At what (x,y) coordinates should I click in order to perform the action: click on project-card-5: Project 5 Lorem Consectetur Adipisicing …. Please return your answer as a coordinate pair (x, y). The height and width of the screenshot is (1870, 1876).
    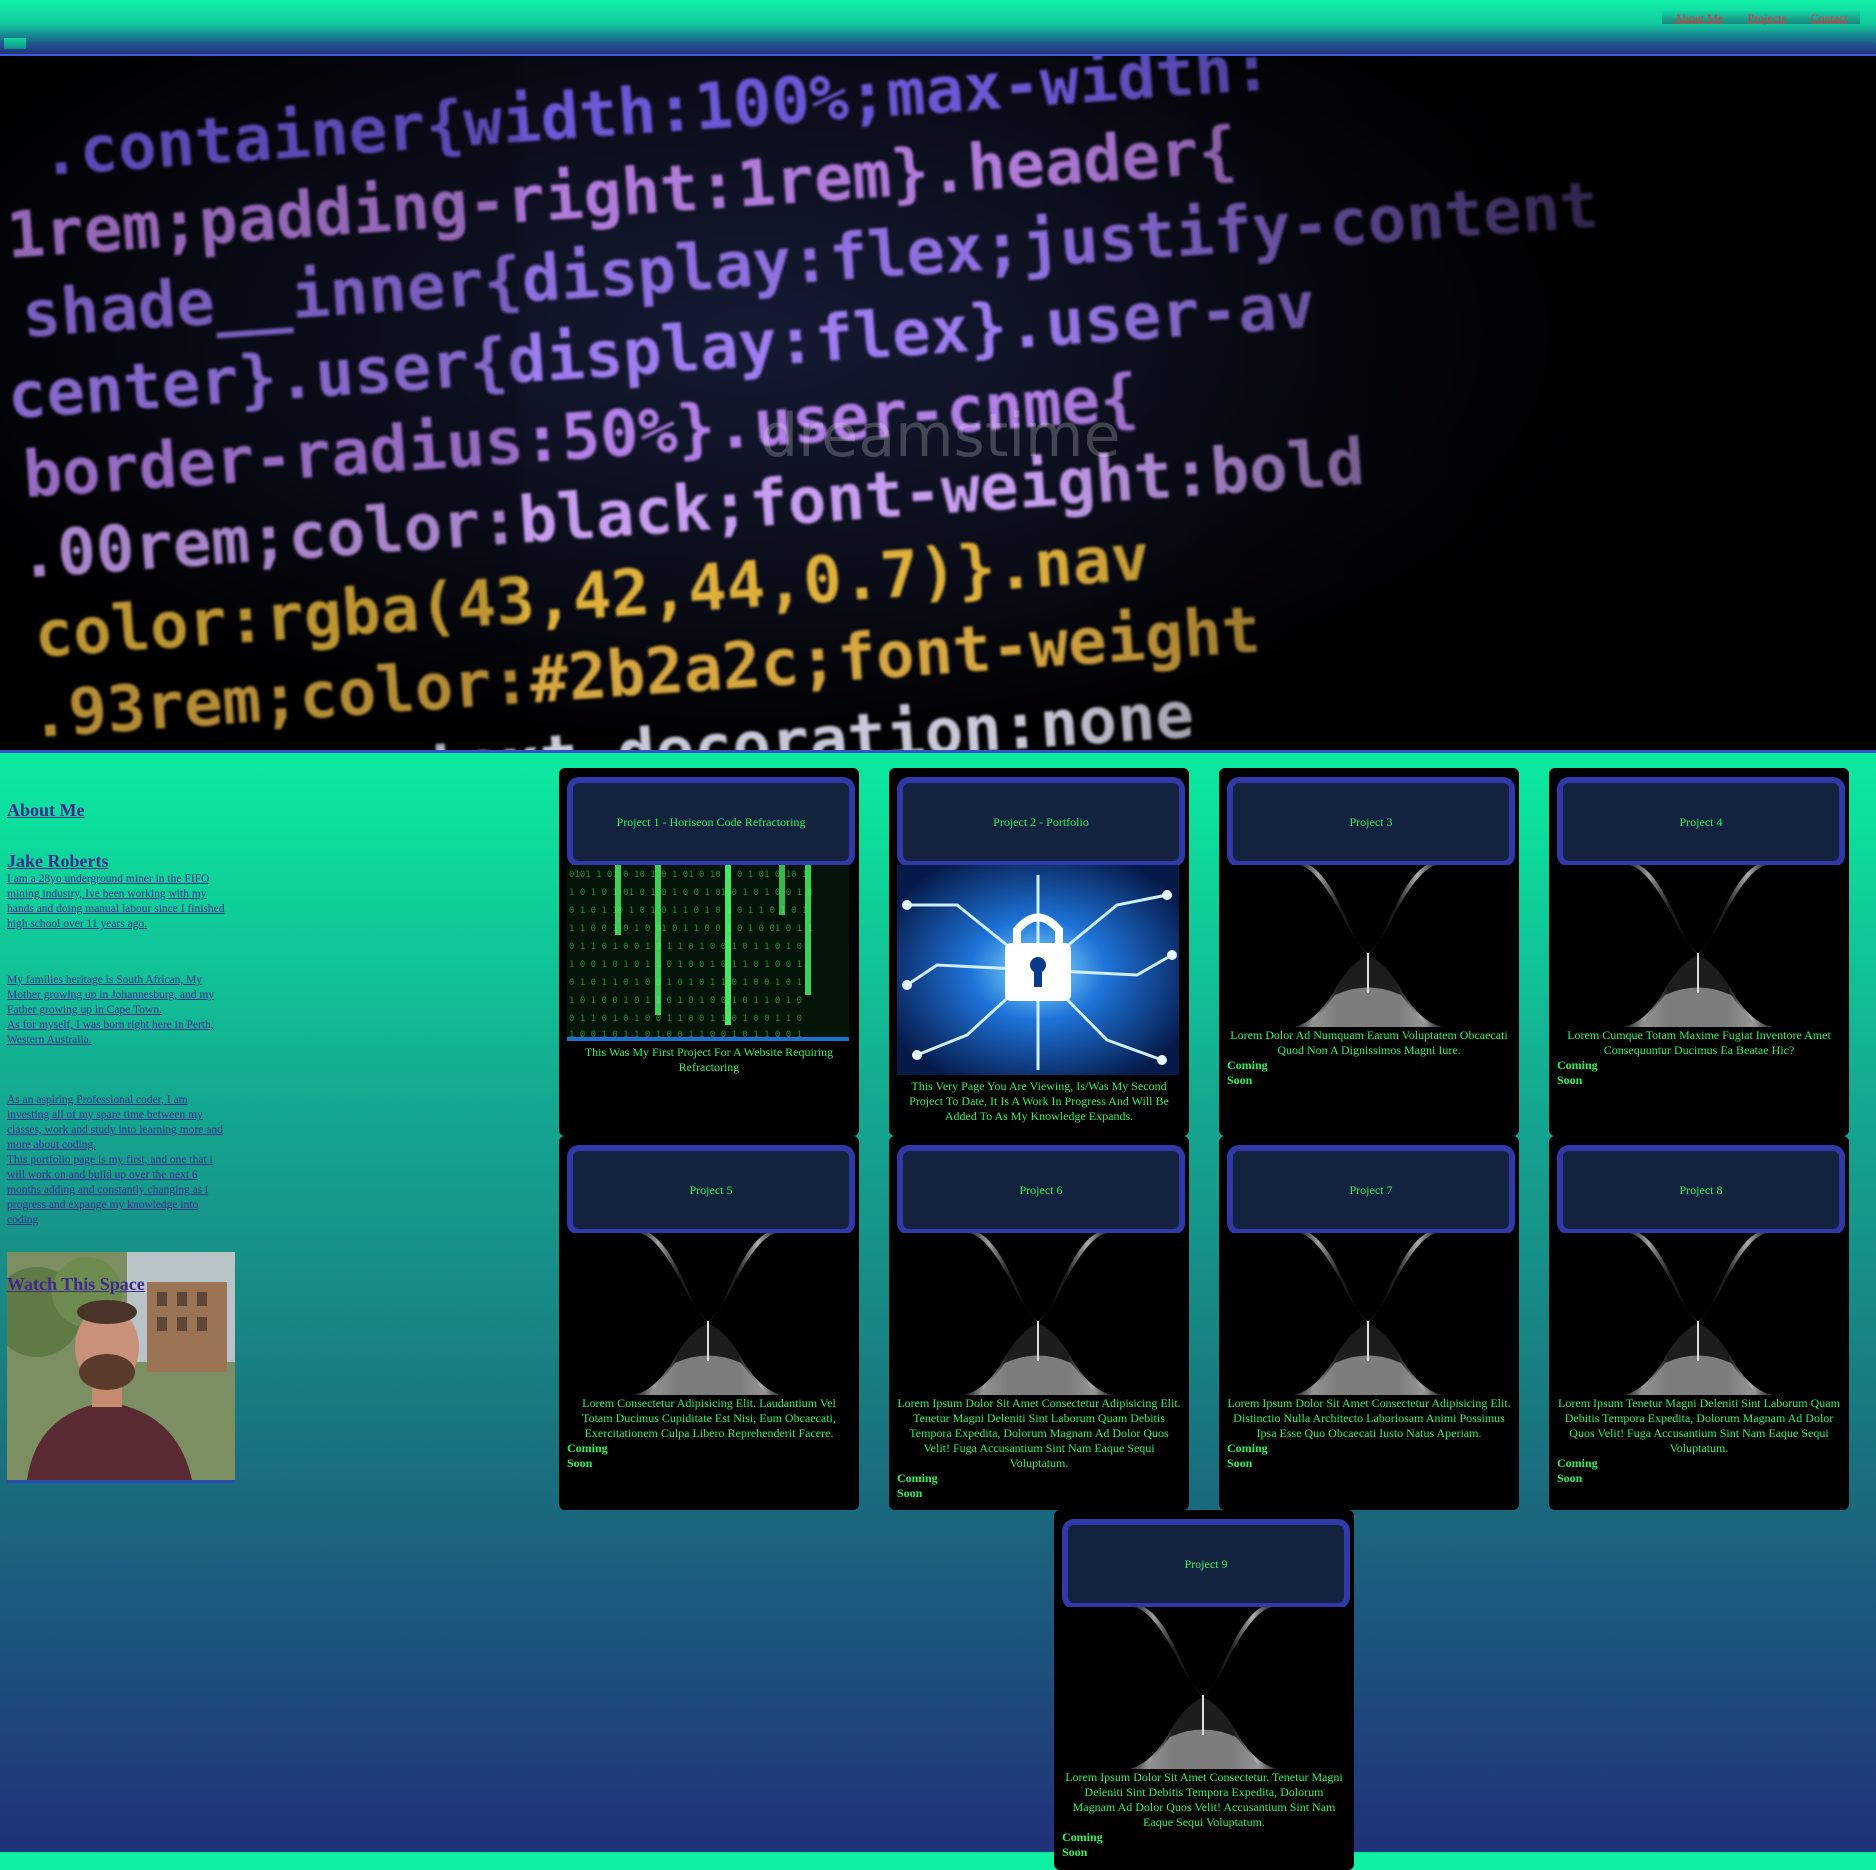
    Looking at the image, I should click on (709, 1323).